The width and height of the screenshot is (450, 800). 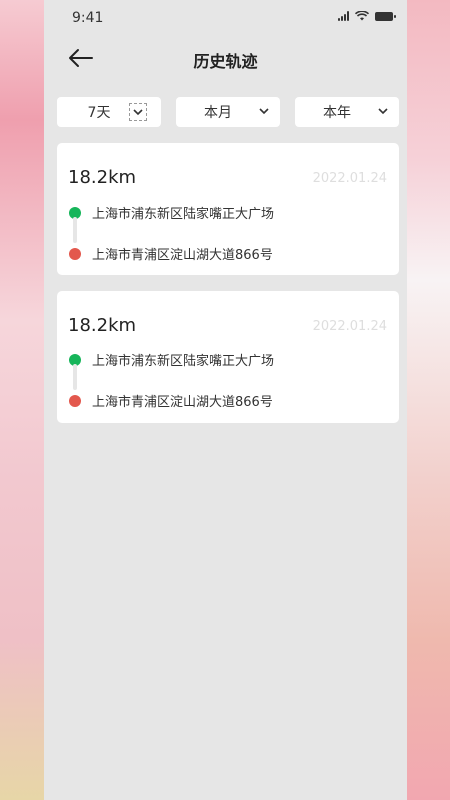 I want to click on page-title: 历史轨迹, so click(x=225, y=61).